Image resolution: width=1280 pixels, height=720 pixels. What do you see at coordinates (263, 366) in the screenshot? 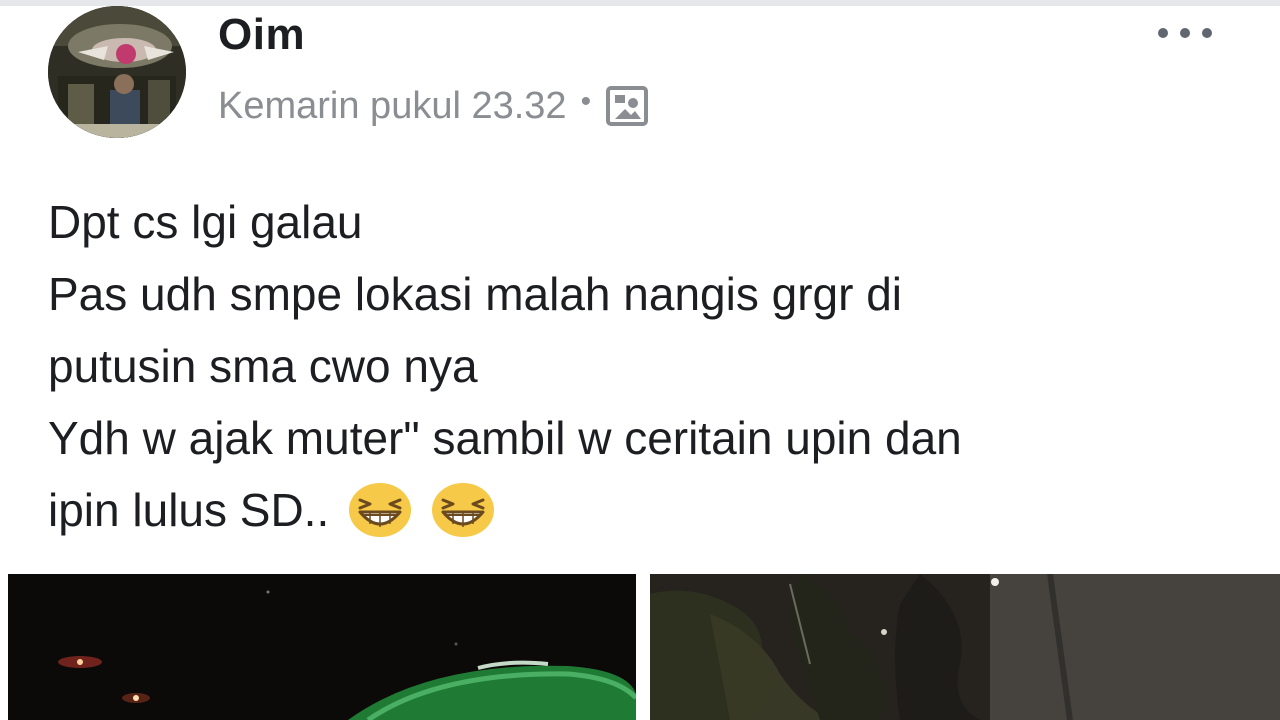
I see `post-line: putusin sma cwo nya` at bounding box center [263, 366].